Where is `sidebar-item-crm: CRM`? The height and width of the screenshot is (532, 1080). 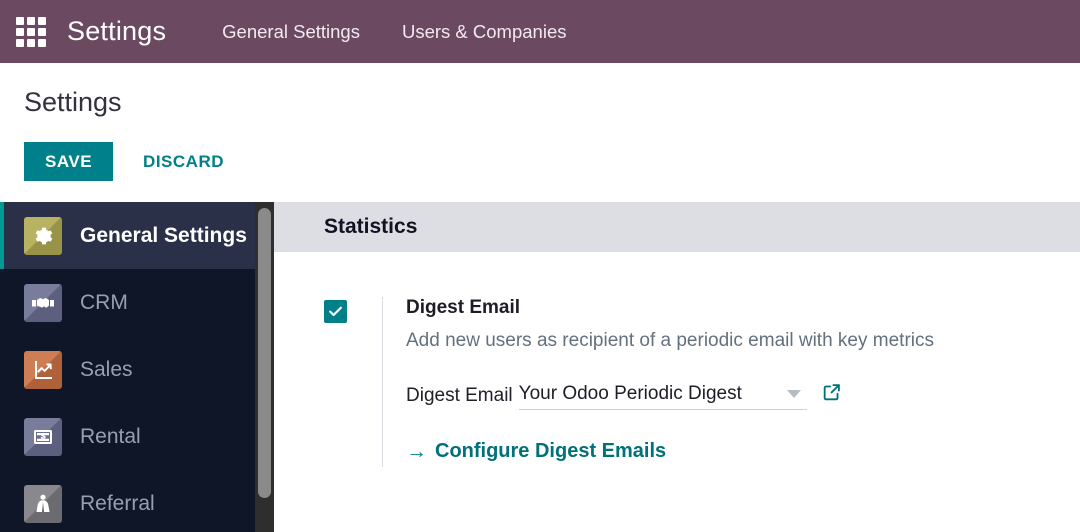
sidebar-item-crm: CRM is located at coordinates (137, 302).